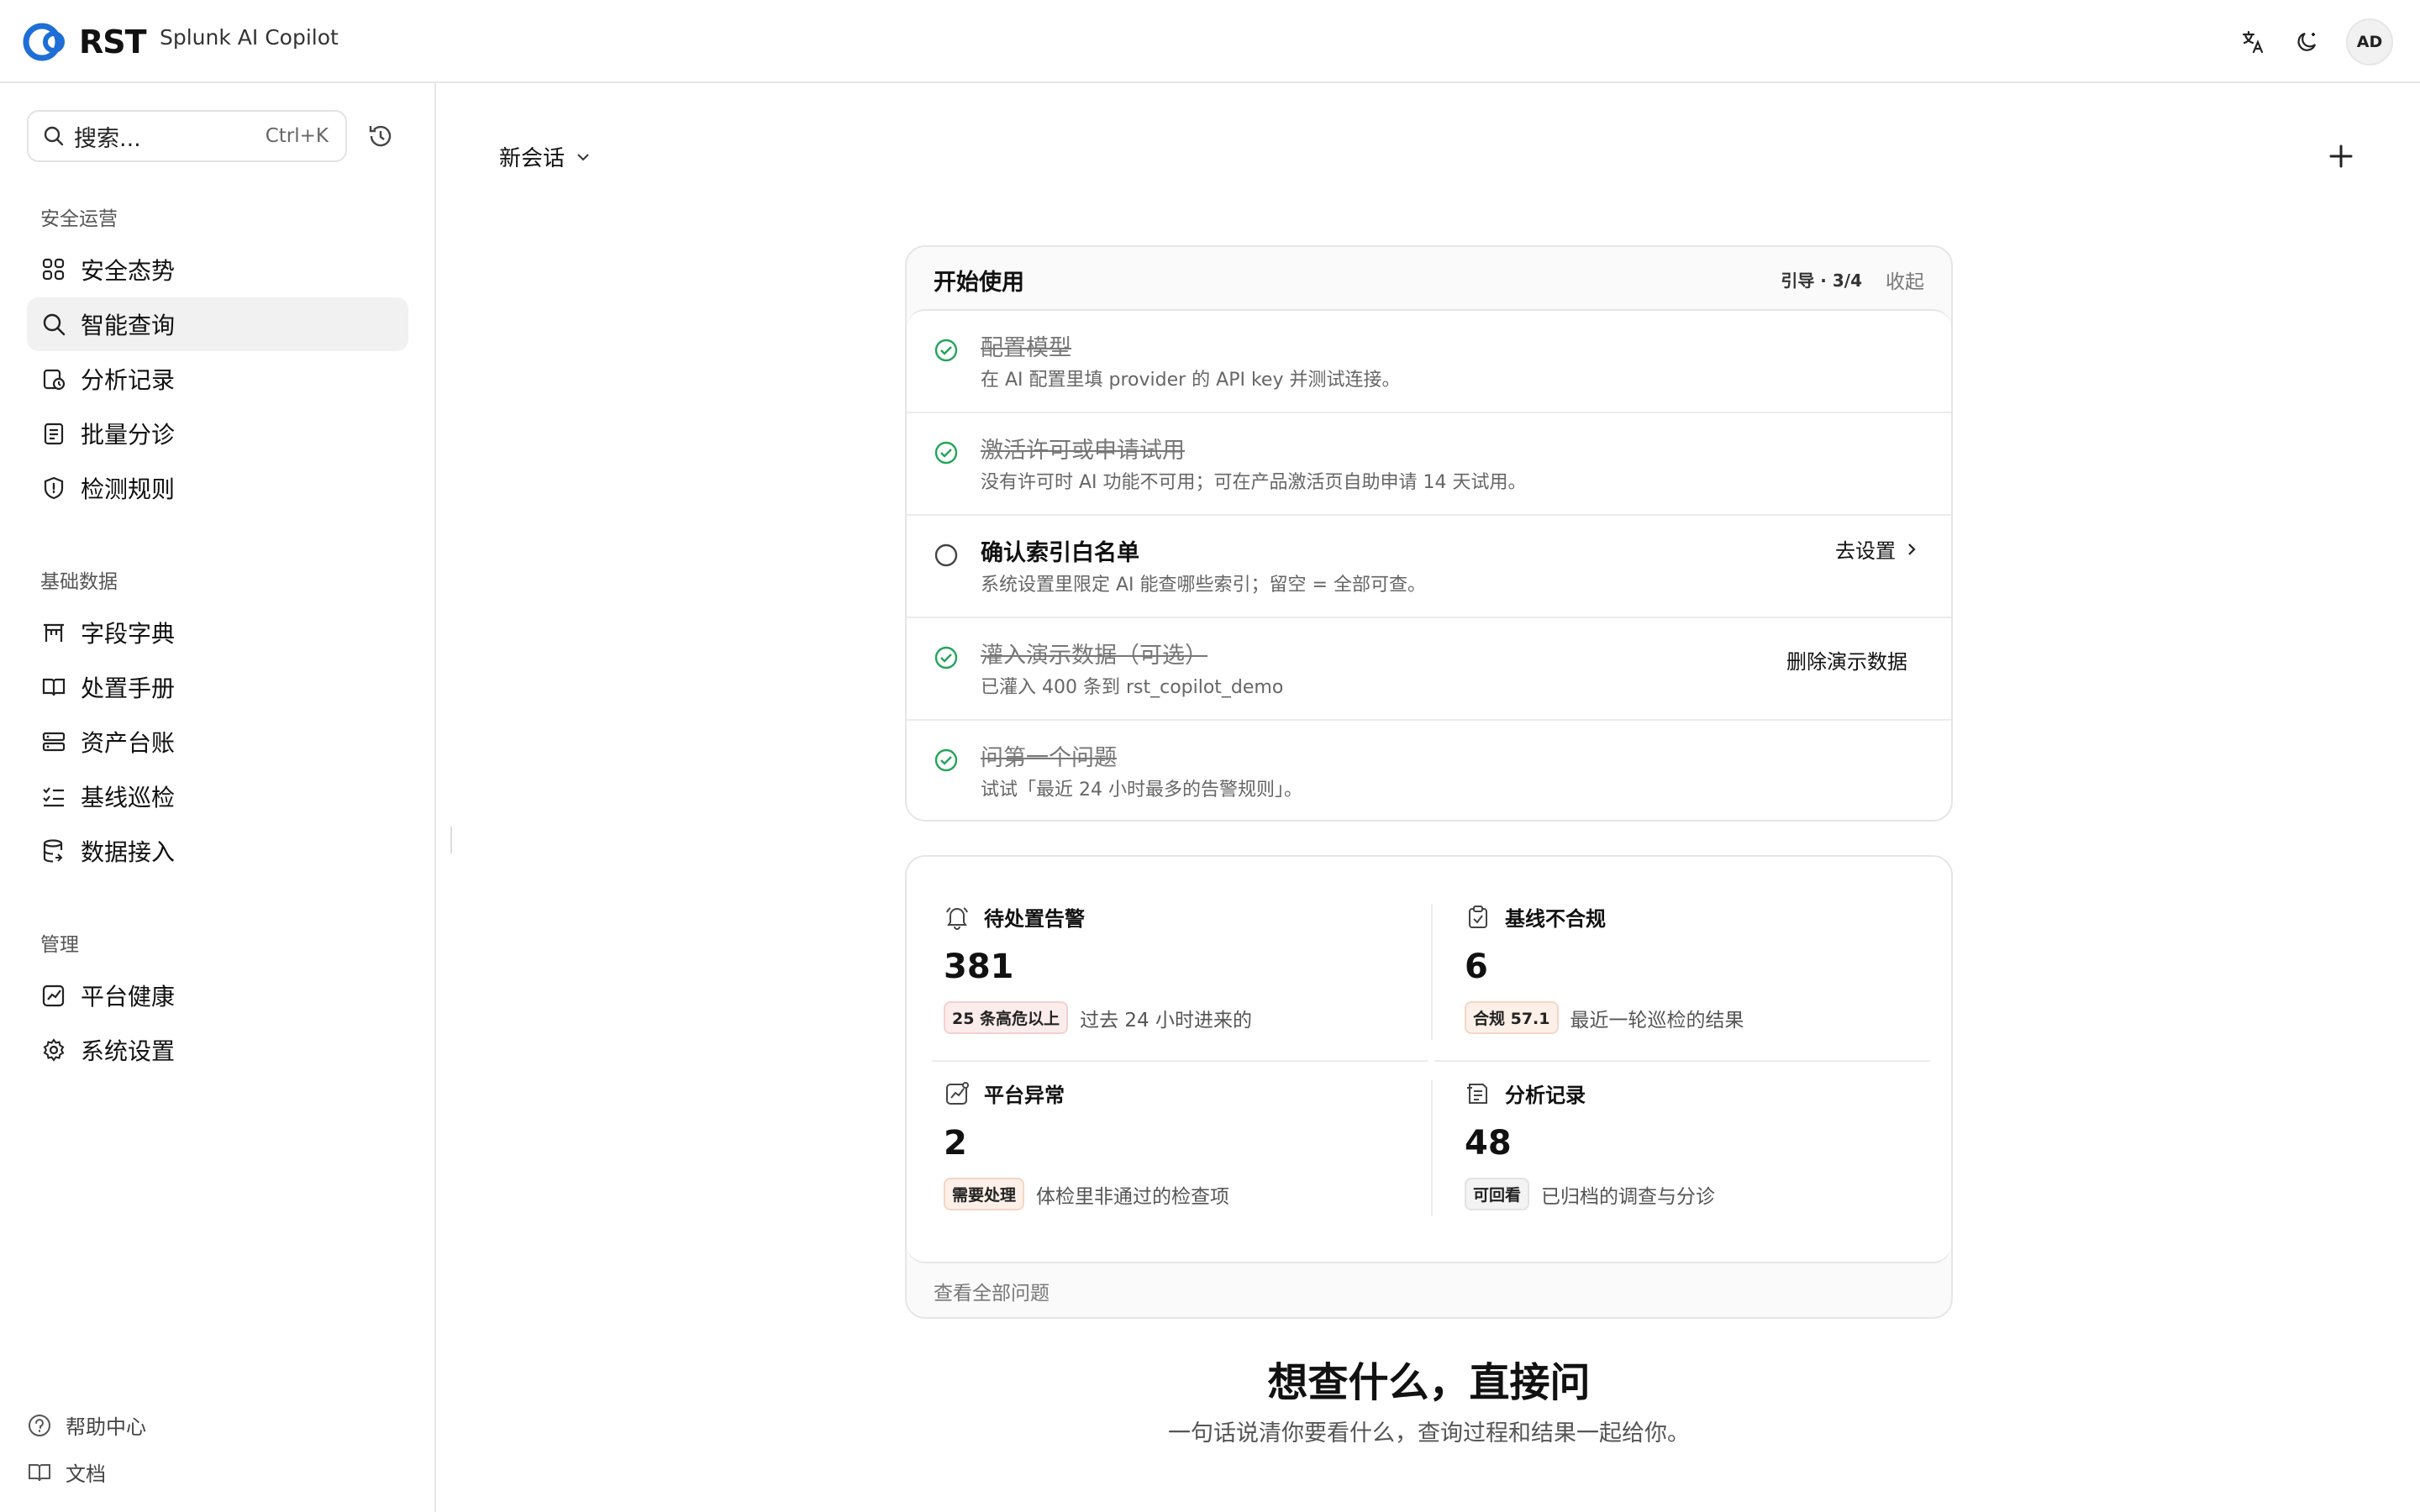 The image size is (2420, 1512). I want to click on sidebar-item-help-center: 帮助中心, so click(86, 1425).